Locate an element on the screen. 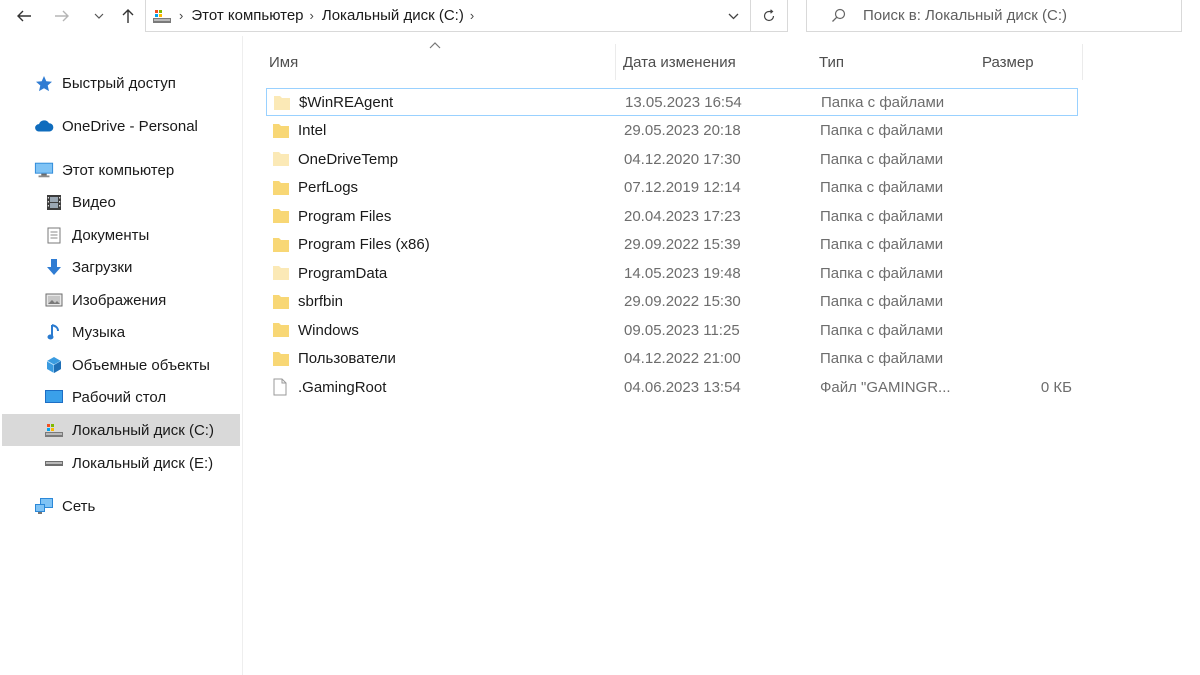 The width and height of the screenshot is (1200, 675). search-input is located at coordinates (1013, 15).